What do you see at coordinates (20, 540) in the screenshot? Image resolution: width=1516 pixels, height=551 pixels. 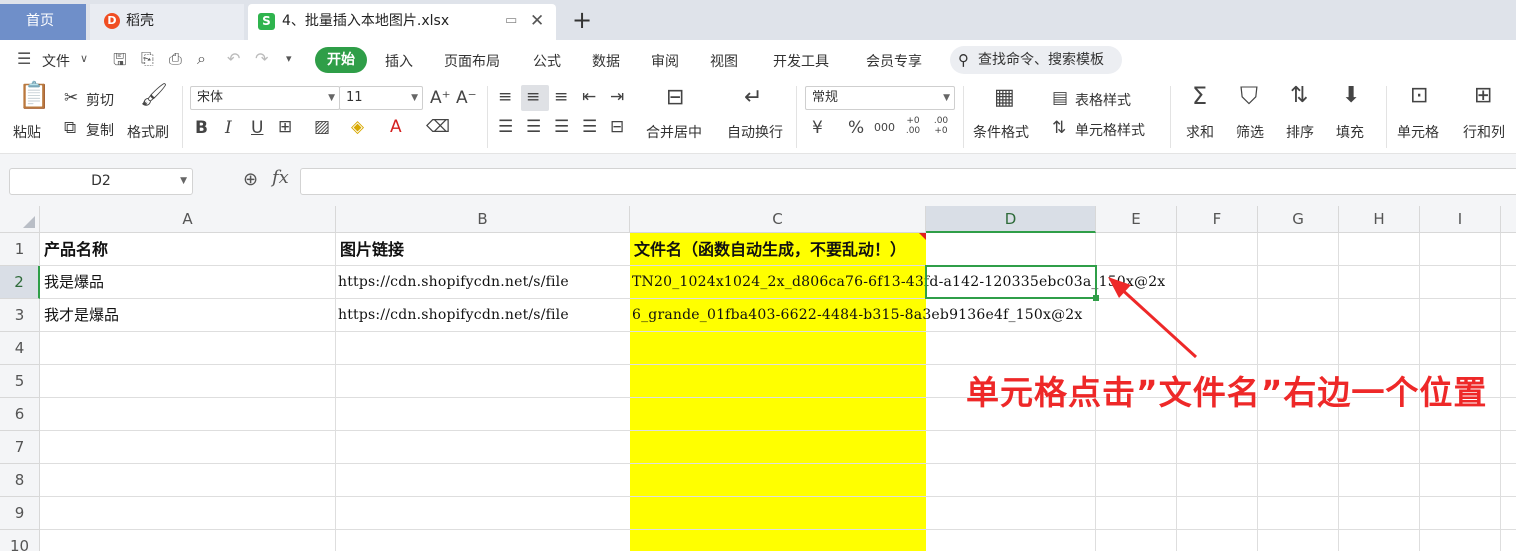 I see `row-header-10: 10` at bounding box center [20, 540].